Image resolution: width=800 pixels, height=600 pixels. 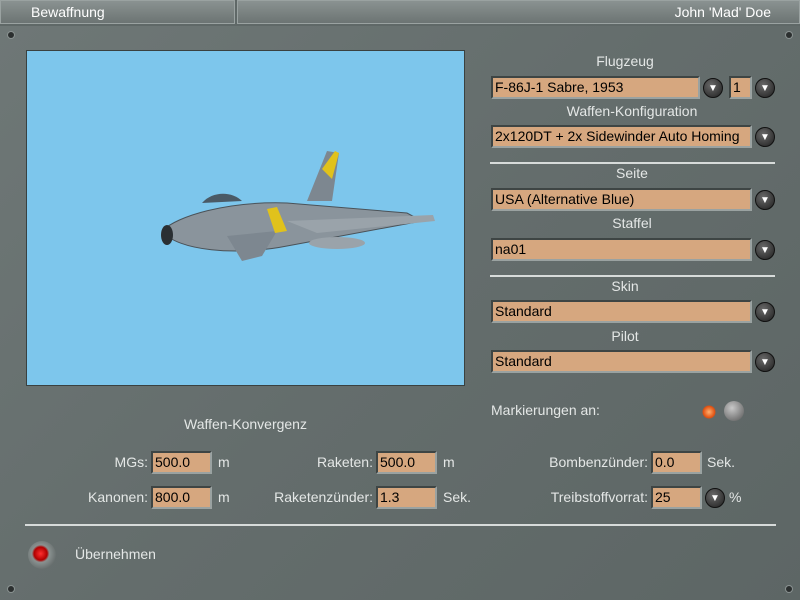 What do you see at coordinates (131, 462) in the screenshot?
I see `mgs-label: MGs:` at bounding box center [131, 462].